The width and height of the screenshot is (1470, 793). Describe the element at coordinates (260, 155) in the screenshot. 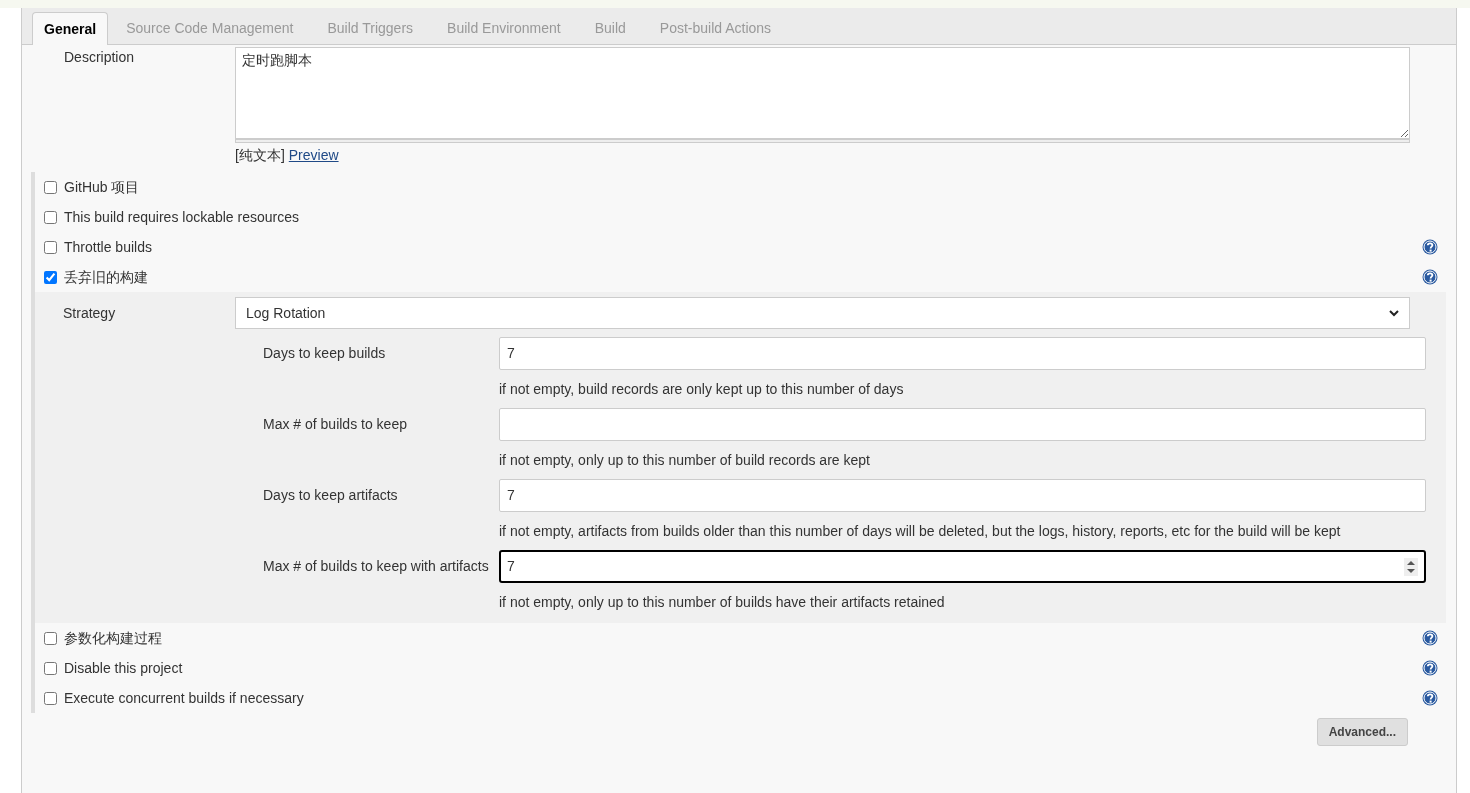

I see `format-label: [纯文本]` at that location.